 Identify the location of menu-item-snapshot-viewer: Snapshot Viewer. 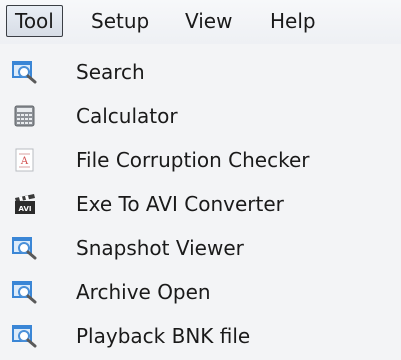
(200, 248).